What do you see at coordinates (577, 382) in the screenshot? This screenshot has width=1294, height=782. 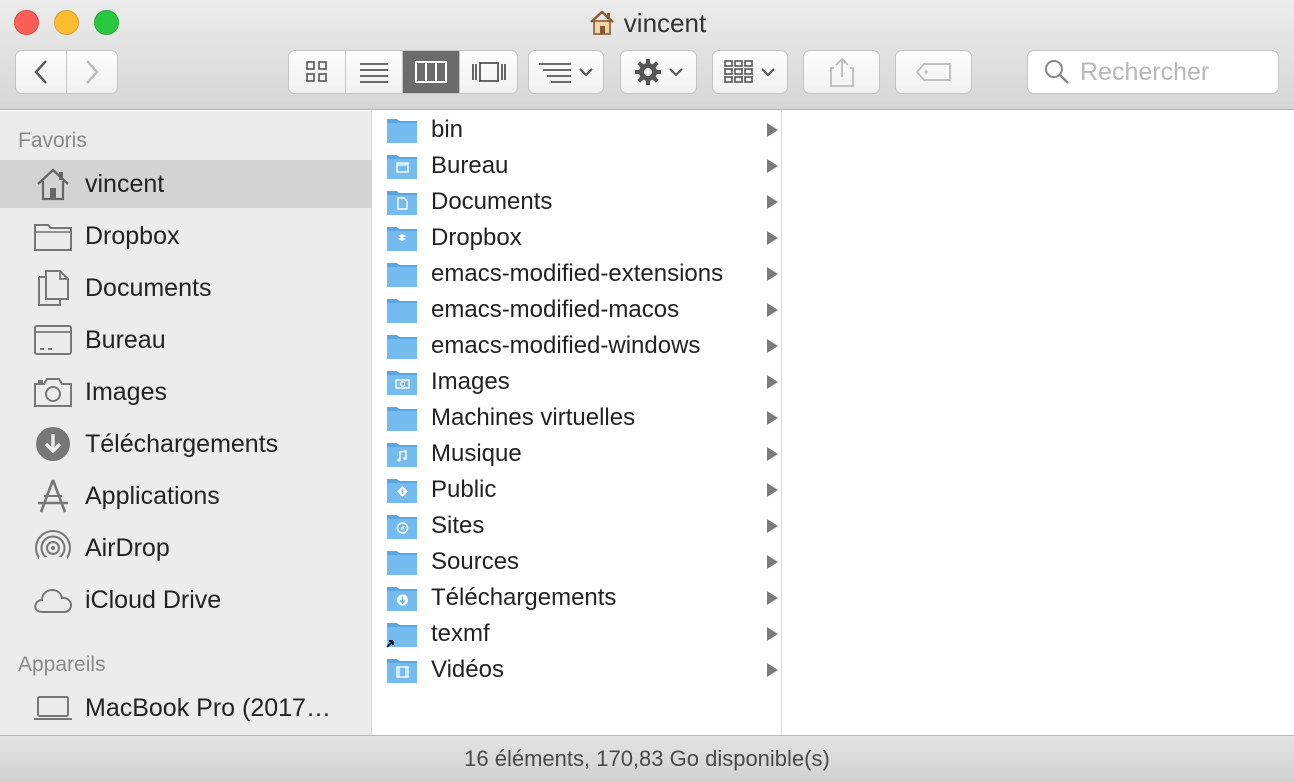 I see `list-item: Images` at bounding box center [577, 382].